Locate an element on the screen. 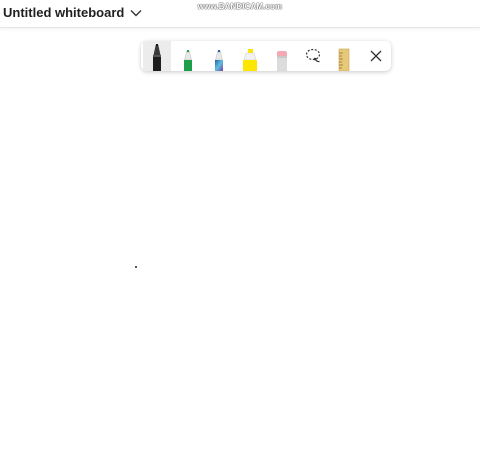 The height and width of the screenshot is (454, 480). lasso-icon is located at coordinates (313, 55).